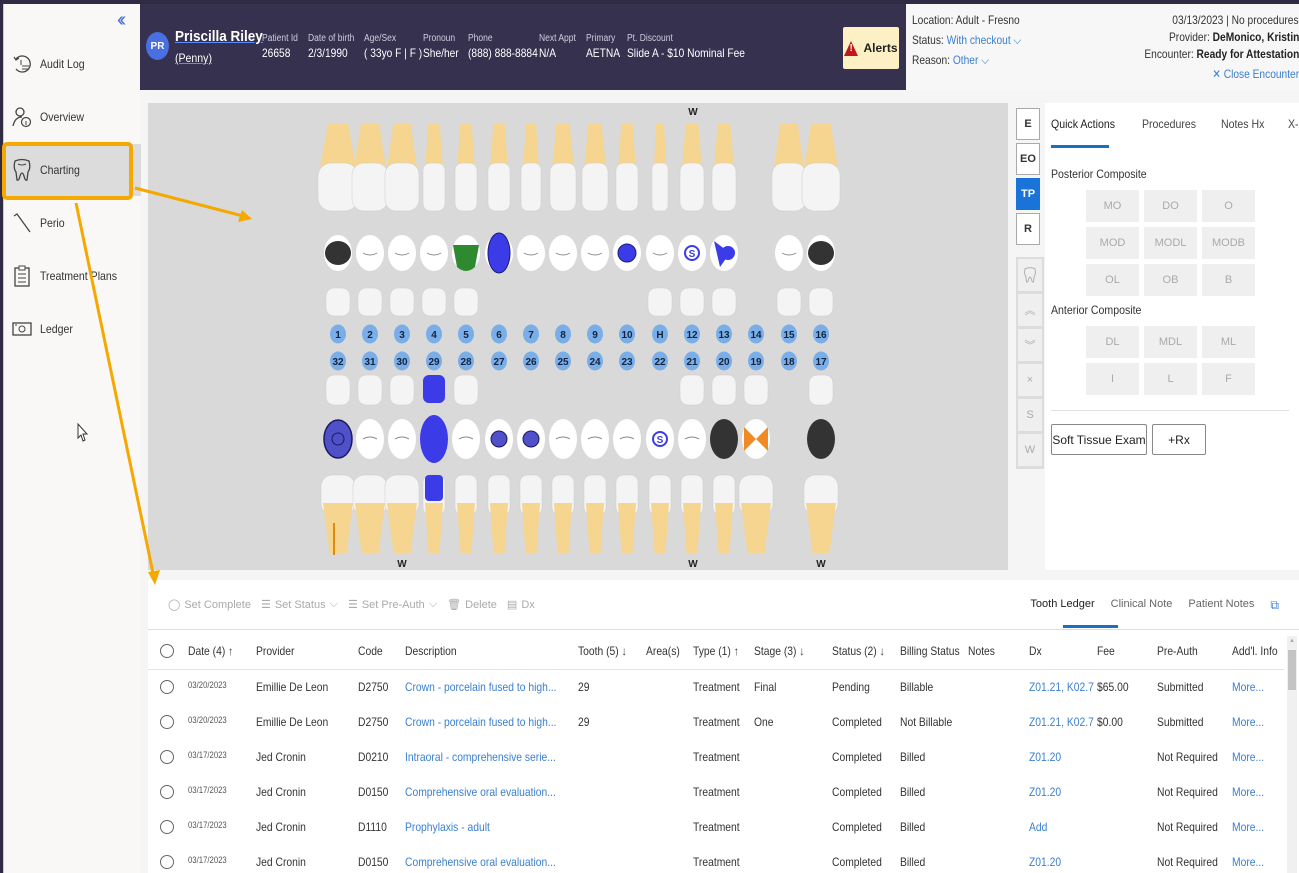 This screenshot has height=873, width=1299. What do you see at coordinates (431, 651) in the screenshot?
I see `column-header-description: Description` at bounding box center [431, 651].